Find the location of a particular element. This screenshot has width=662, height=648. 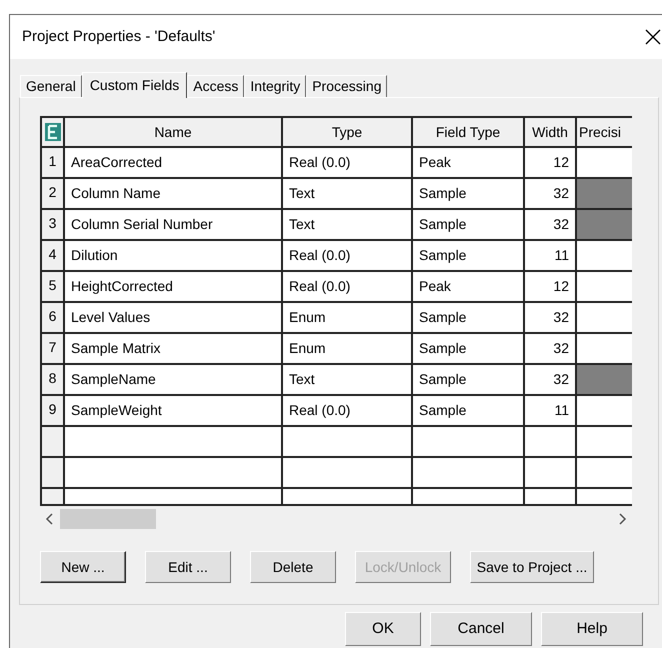

tab: Processing is located at coordinates (347, 86).